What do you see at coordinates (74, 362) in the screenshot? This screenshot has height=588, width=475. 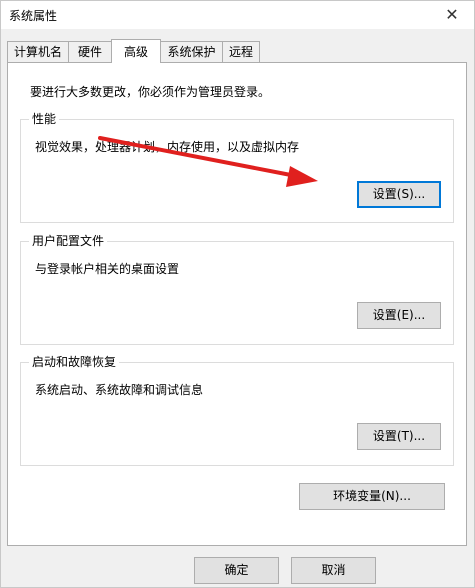 I see `startup-recovery-title: 启动和故障恢复` at bounding box center [74, 362].